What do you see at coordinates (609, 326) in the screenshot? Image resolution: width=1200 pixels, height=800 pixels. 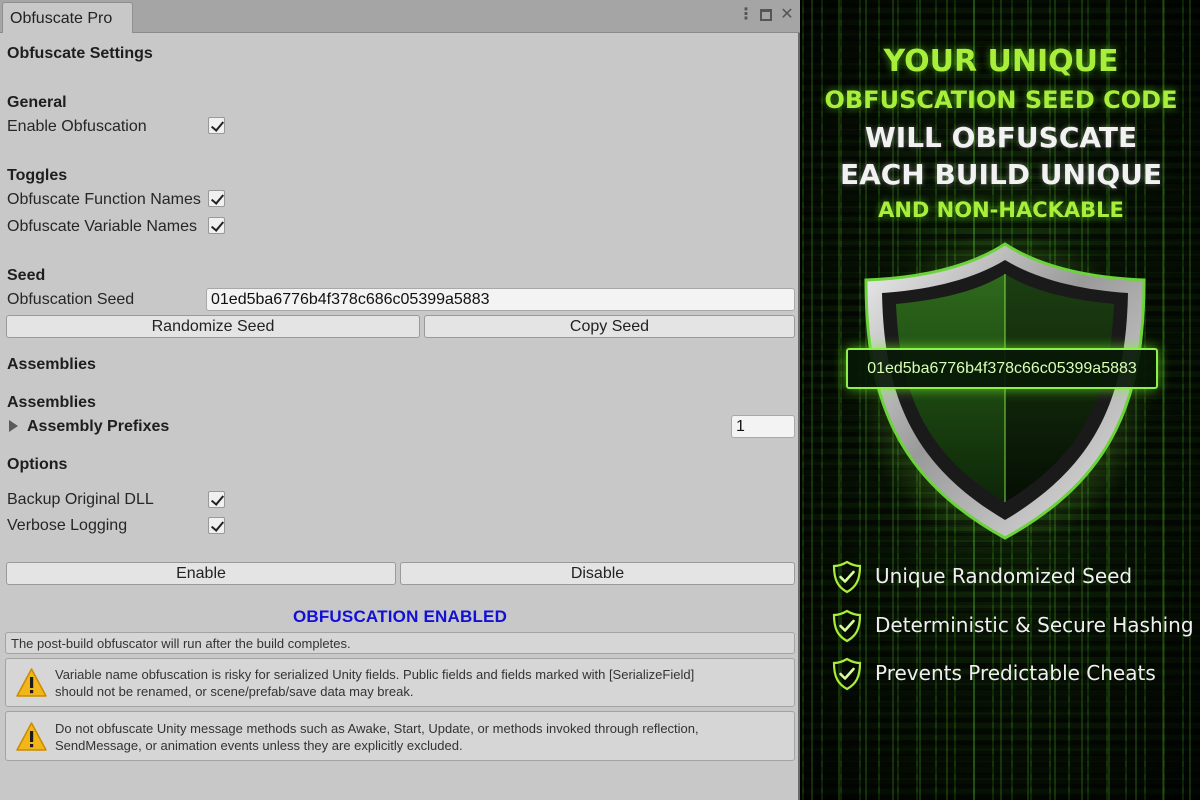 I see `copy-seed-button: Copy Seed` at bounding box center [609, 326].